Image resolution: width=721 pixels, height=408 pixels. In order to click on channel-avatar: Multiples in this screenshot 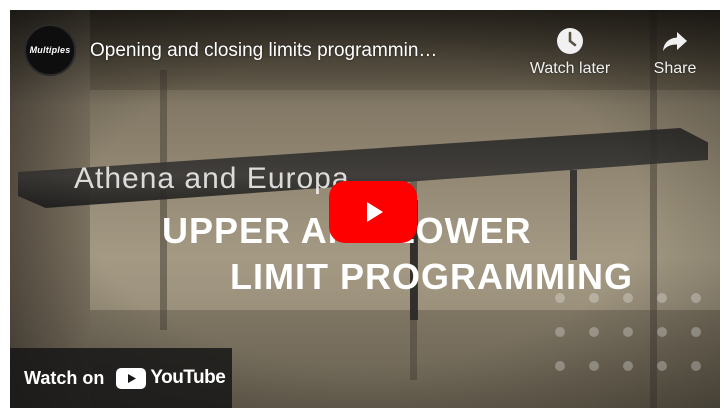, I will do `click(50, 50)`.